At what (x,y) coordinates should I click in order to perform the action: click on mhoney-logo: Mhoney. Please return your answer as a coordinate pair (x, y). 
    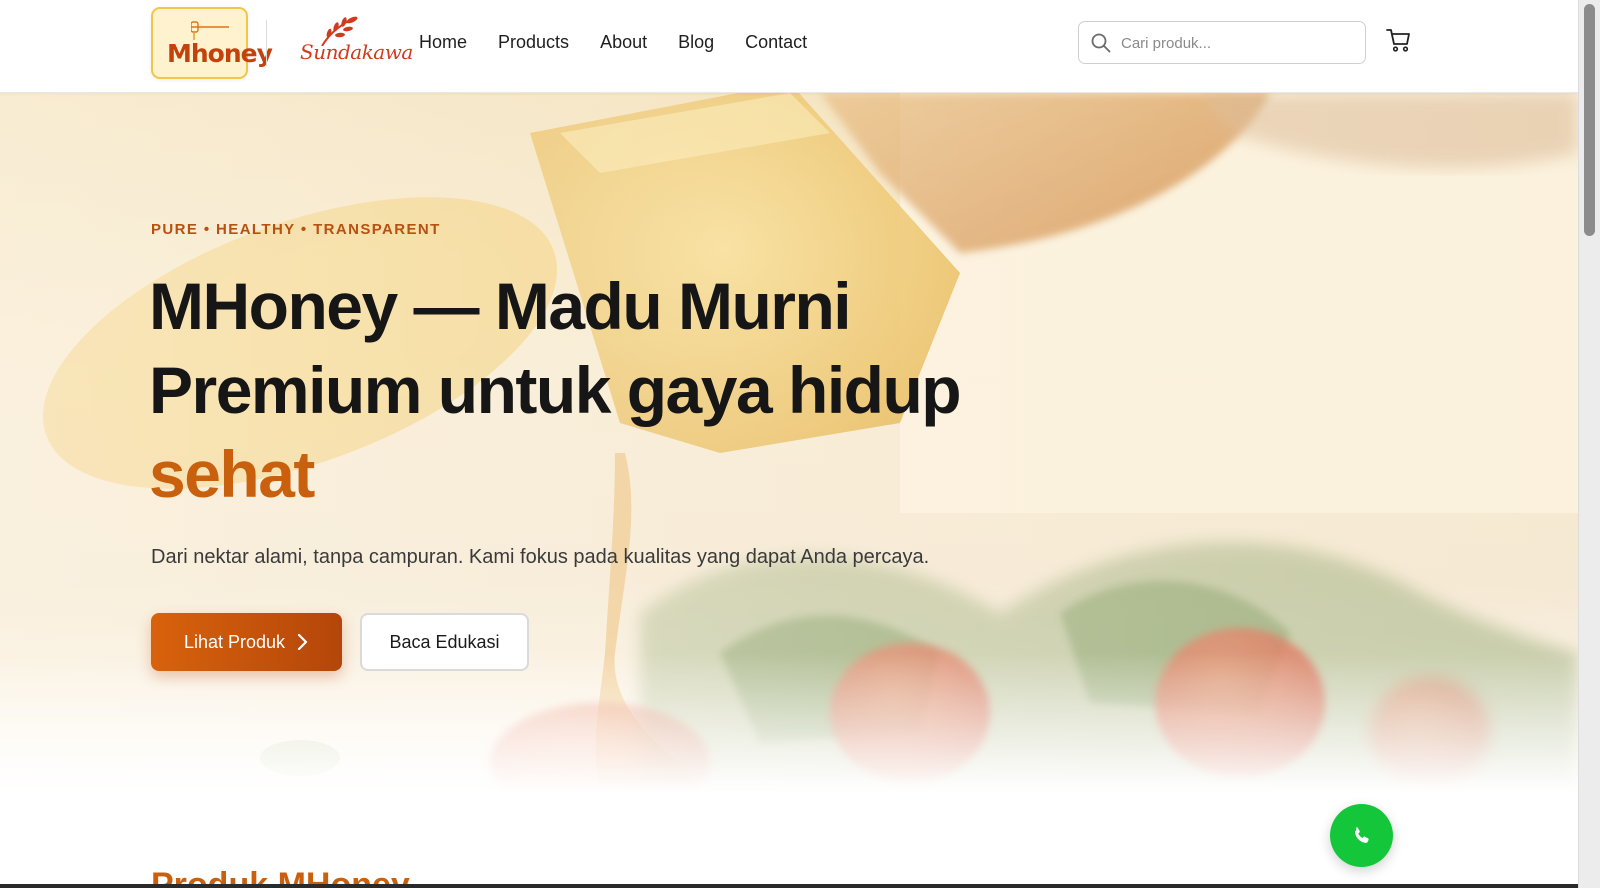
    Looking at the image, I should click on (212, 43).